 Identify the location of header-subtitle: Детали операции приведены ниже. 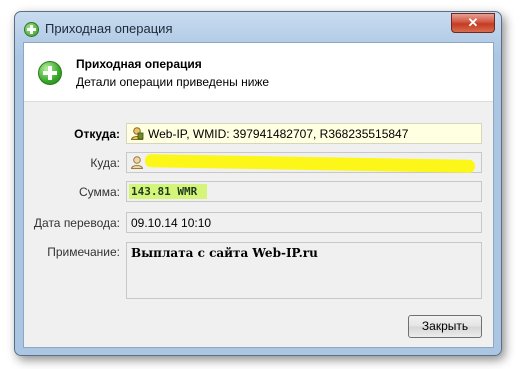
(173, 82).